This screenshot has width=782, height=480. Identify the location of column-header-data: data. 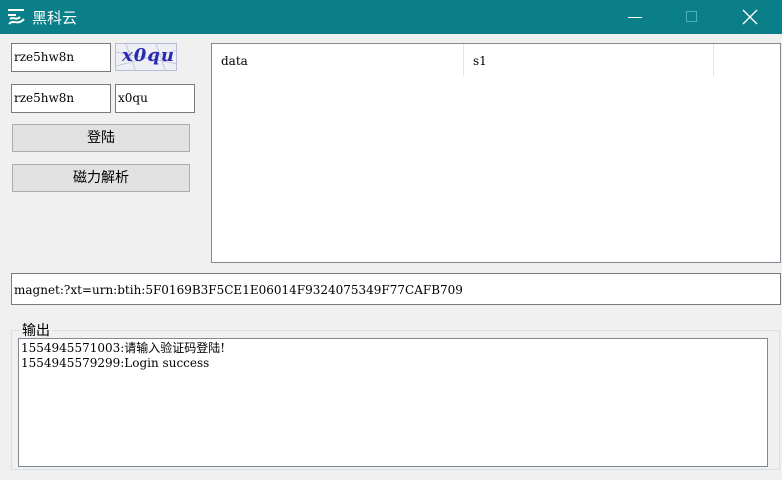
(338, 60).